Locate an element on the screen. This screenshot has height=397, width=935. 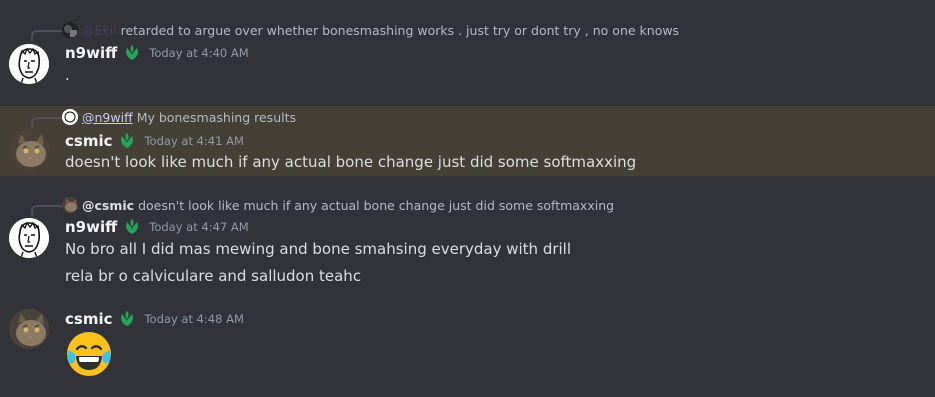
message-header: n9wiff Today at 4:47 AM is located at coordinates (157, 227).